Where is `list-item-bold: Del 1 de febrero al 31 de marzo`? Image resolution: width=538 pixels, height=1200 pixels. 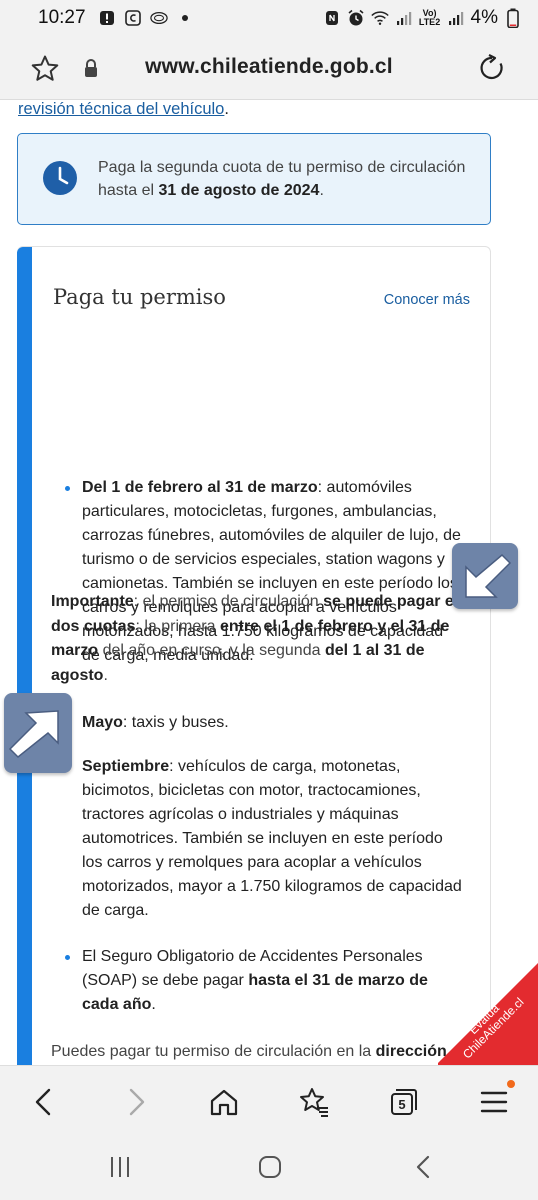
list-item-bold: Del 1 de febrero al 31 de marzo is located at coordinates (200, 487).